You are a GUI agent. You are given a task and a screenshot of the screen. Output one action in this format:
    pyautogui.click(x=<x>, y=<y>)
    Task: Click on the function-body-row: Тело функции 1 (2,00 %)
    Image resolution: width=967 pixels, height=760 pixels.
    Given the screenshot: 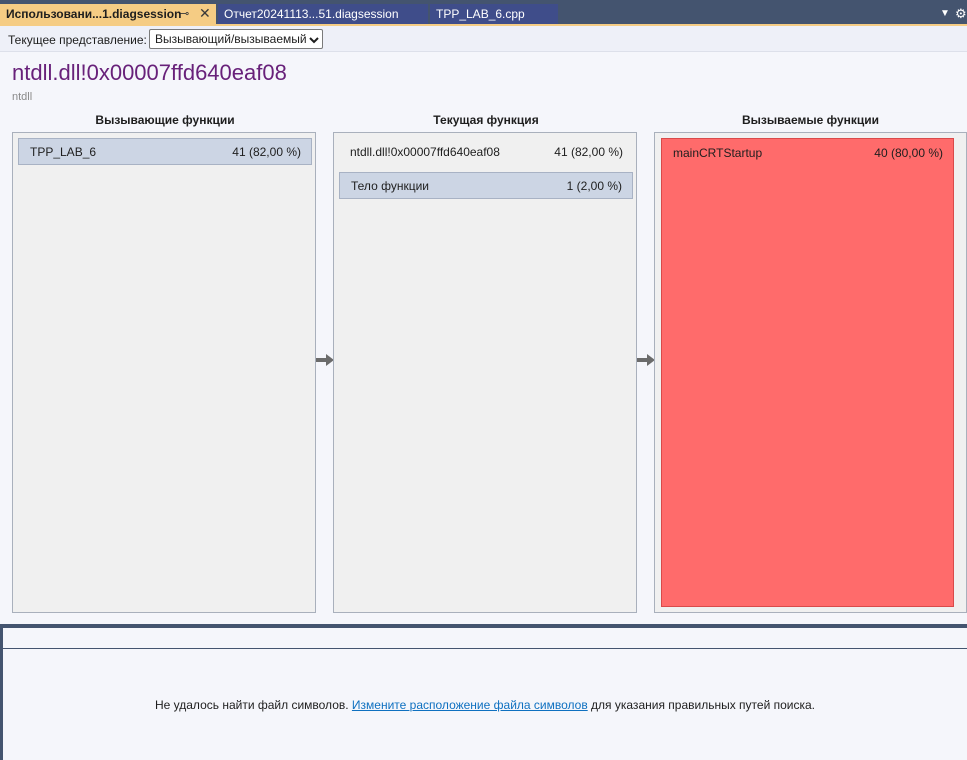 What is the action you would take?
    pyautogui.click(x=486, y=185)
    